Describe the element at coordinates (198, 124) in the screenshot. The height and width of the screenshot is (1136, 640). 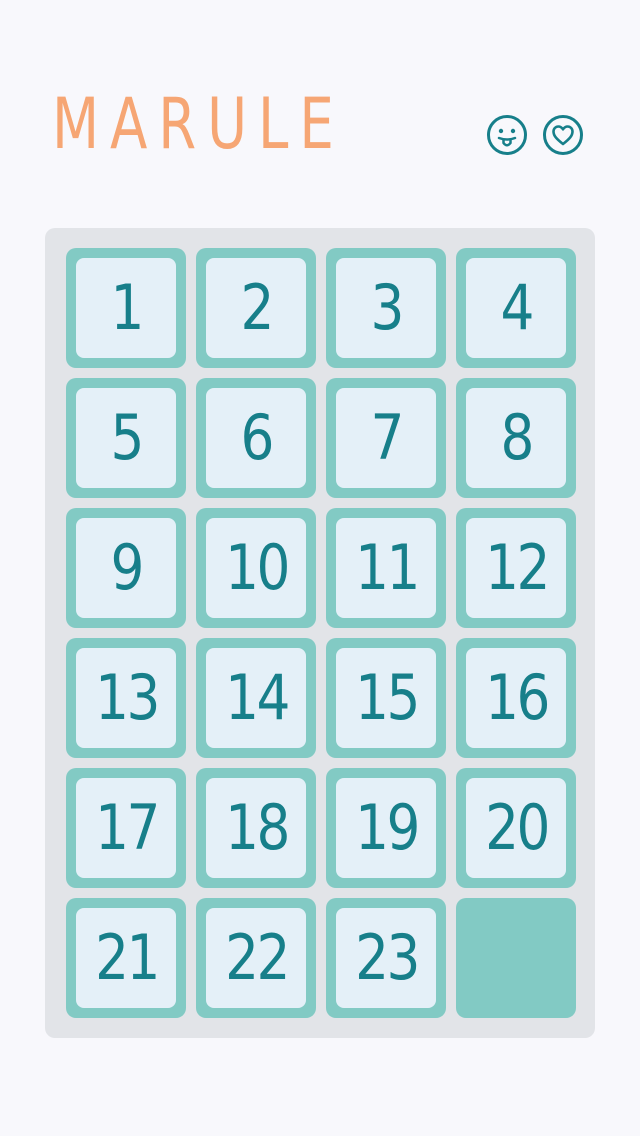
I see `game-title: MARULE` at that location.